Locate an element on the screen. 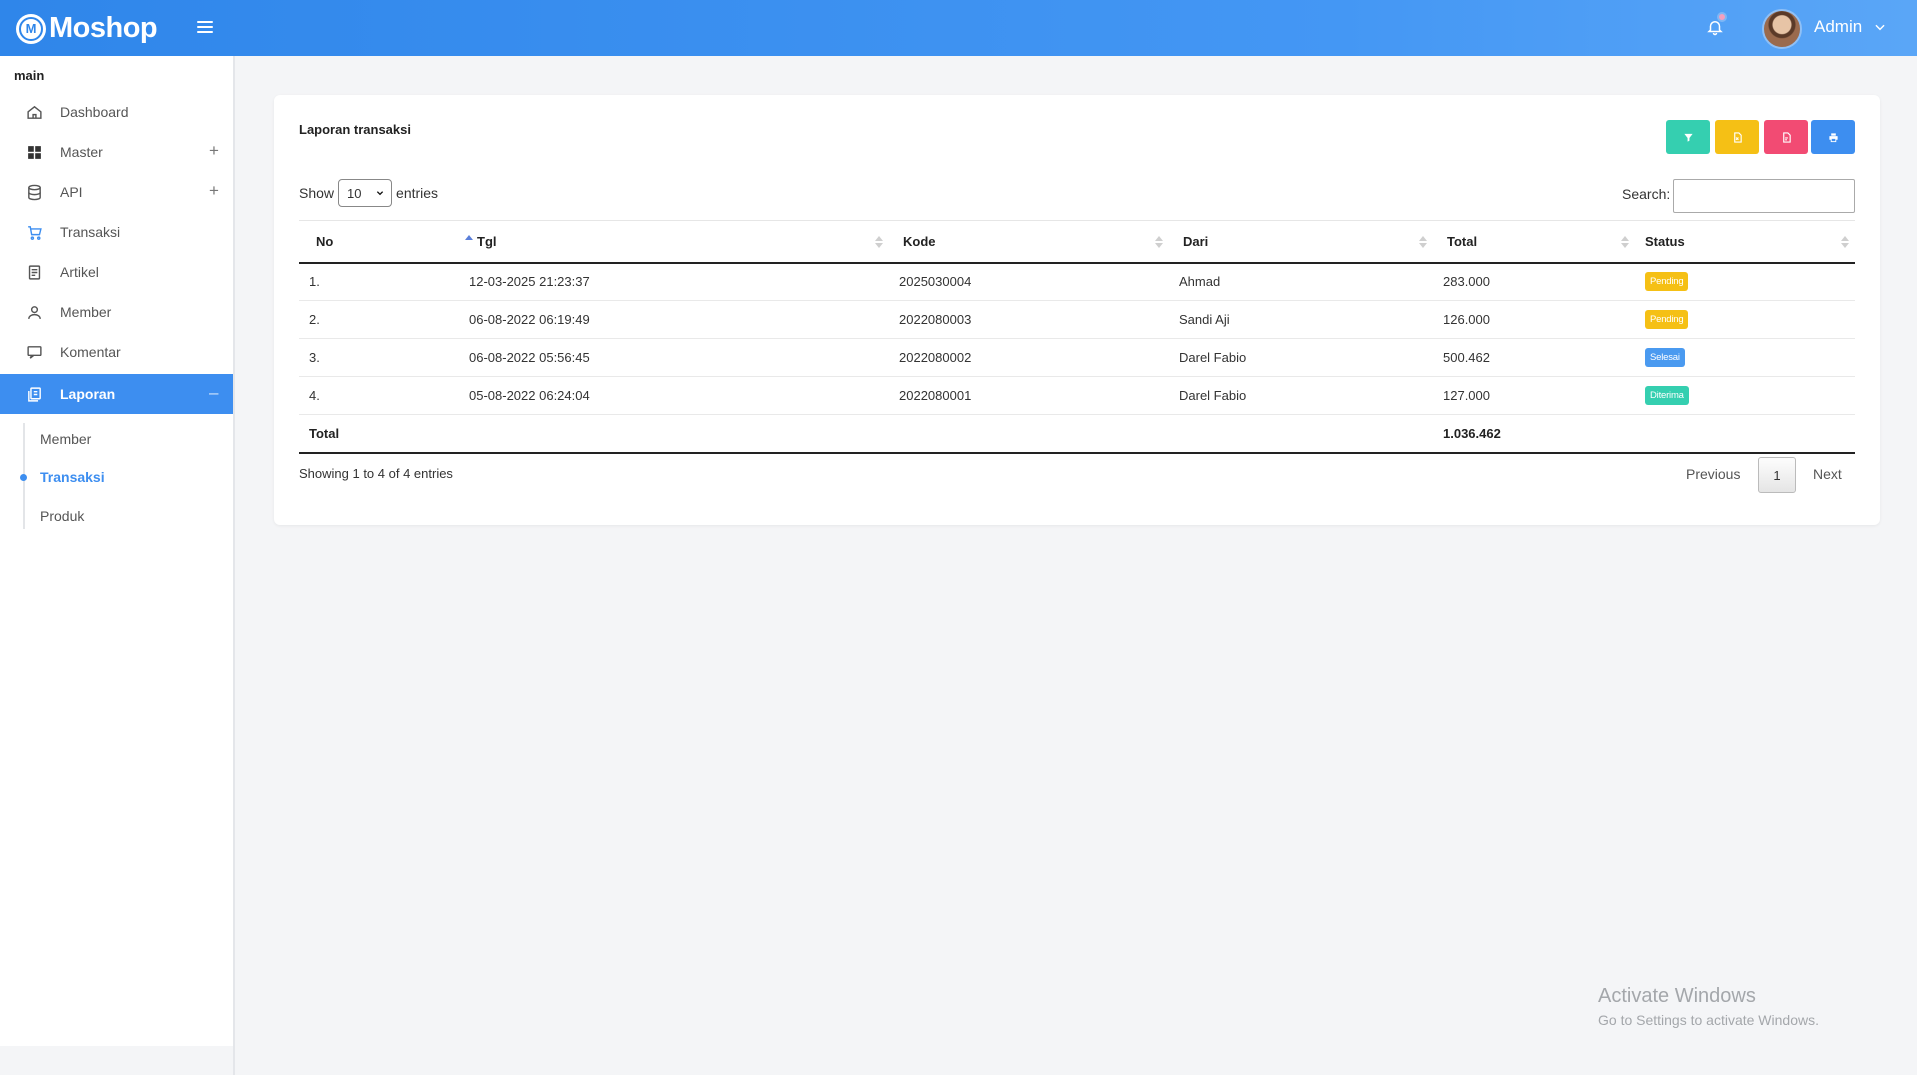  sidebar-item-label: Transaksi is located at coordinates (90, 232).